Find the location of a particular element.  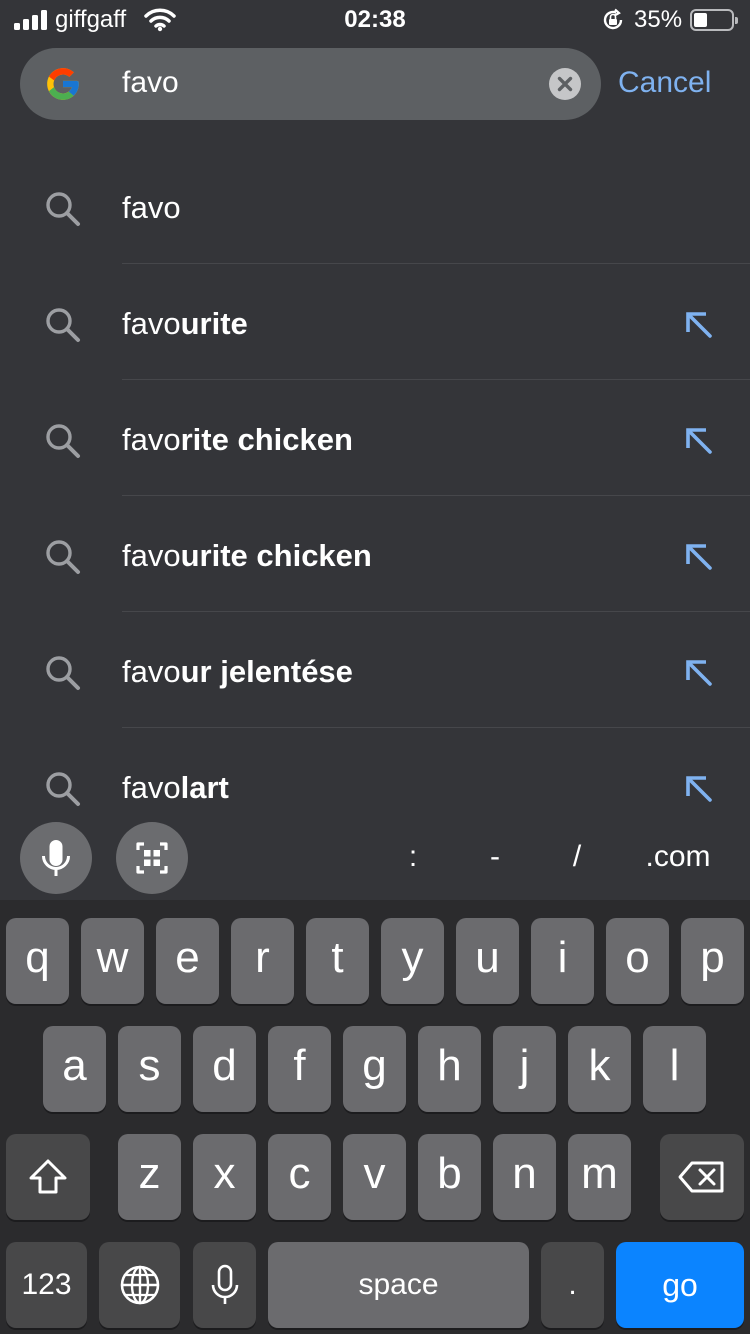

battery-icon is located at coordinates (714, 20).